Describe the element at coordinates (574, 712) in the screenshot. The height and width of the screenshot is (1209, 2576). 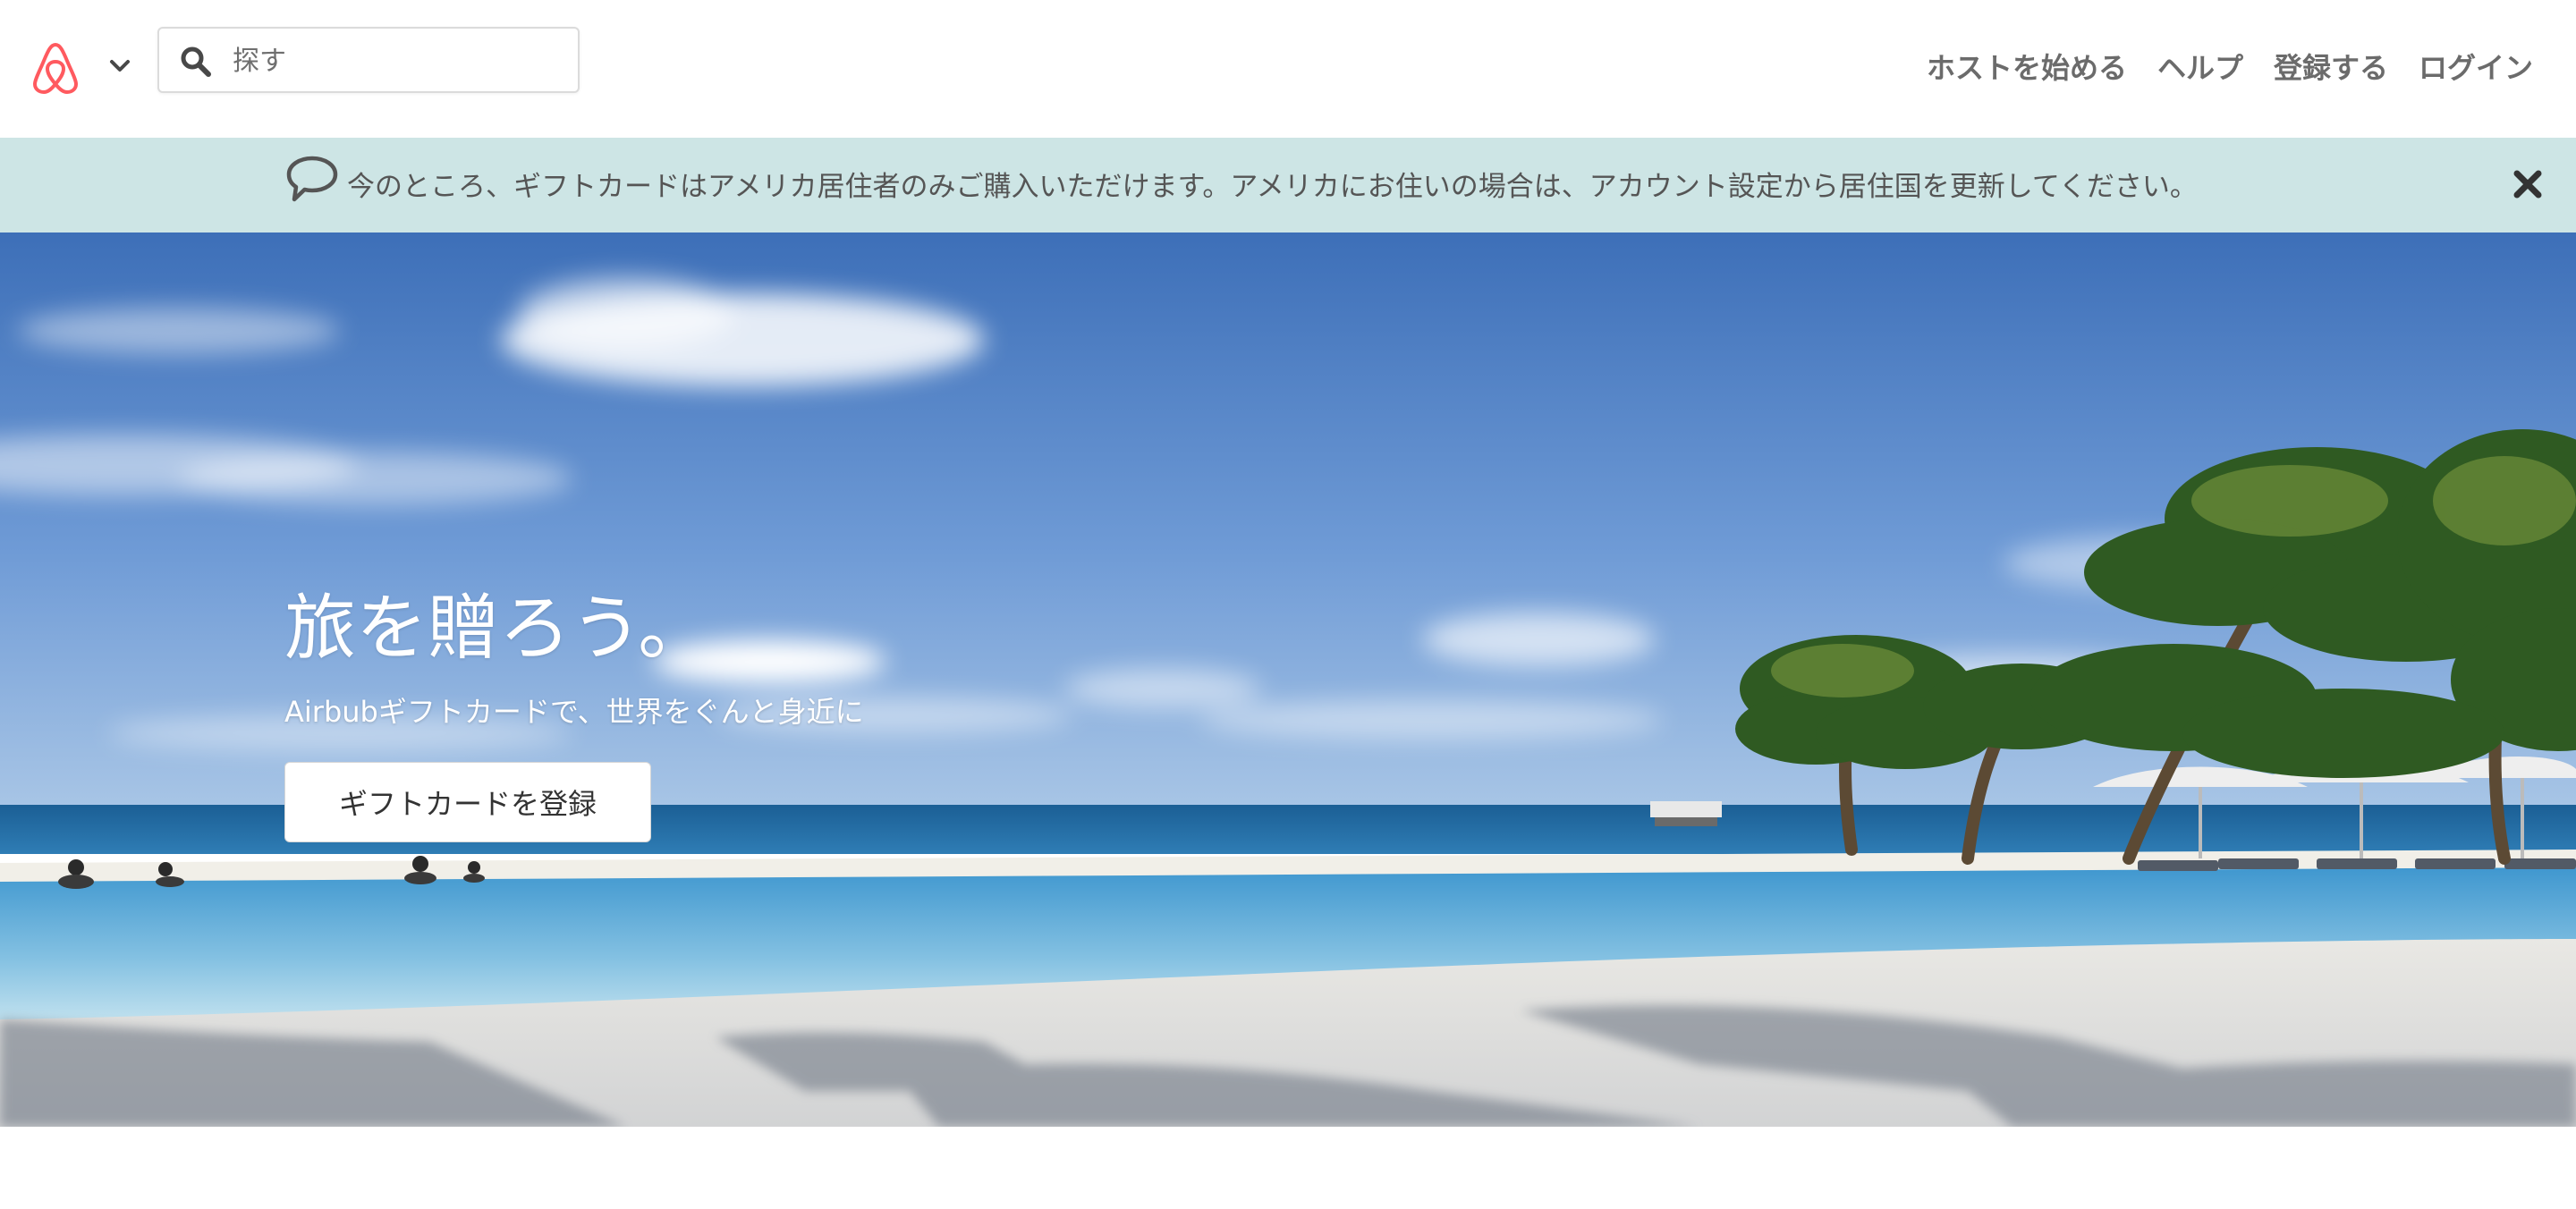
I see `hero-subtitle: Airbubギフトカードで、世界をぐんと身近に` at that location.